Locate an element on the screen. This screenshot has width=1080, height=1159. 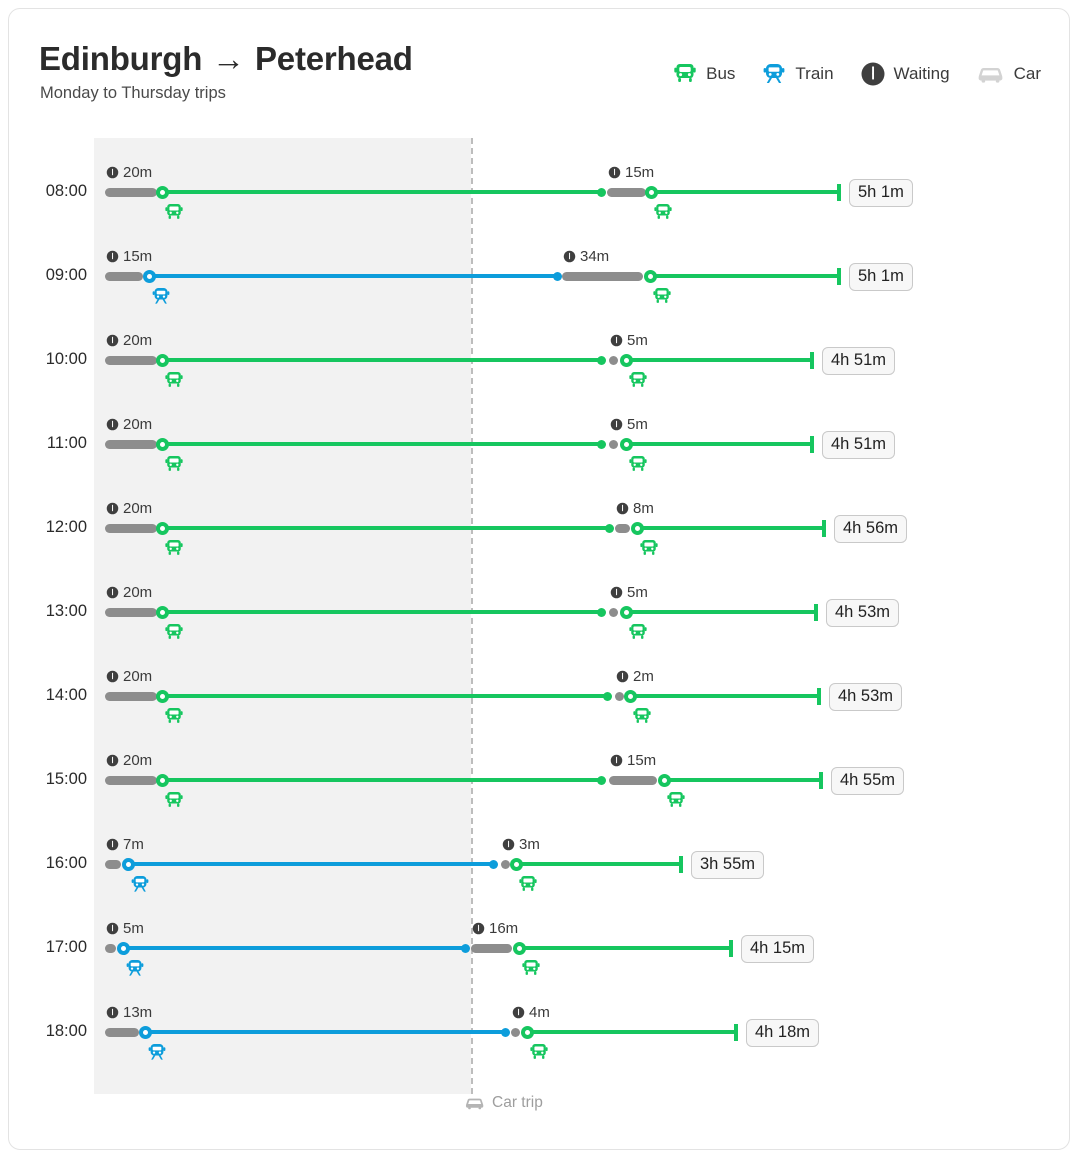
row-time-label: 18:00 is located at coordinates (66, 1031).